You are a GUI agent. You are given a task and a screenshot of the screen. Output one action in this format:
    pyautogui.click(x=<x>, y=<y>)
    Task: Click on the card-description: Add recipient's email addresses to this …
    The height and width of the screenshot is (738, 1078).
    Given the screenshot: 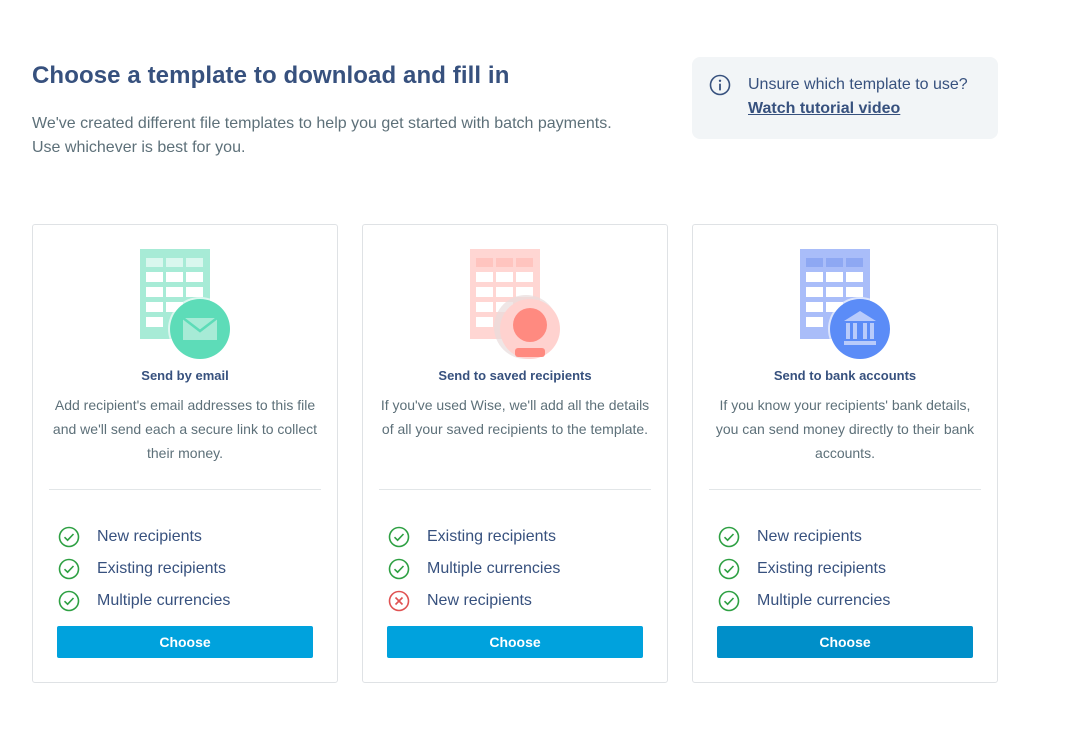 What is the action you would take?
    pyautogui.click(x=185, y=429)
    